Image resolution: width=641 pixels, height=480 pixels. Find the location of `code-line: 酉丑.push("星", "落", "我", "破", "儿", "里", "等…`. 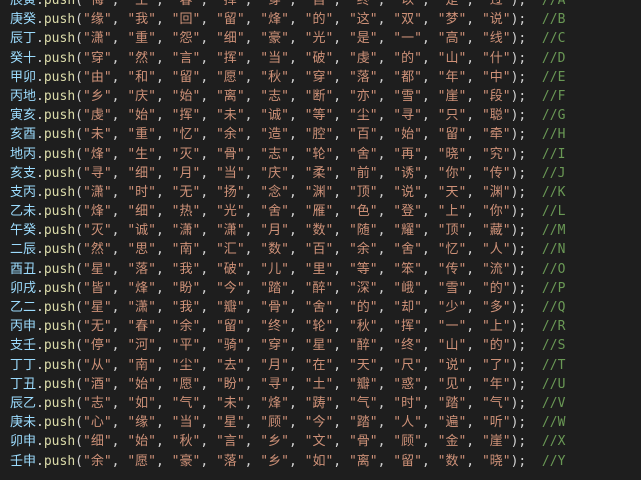

code-line: 酉丑.push("星", "落", "我", "破", "儿", "里", "等… is located at coordinates (325, 269).